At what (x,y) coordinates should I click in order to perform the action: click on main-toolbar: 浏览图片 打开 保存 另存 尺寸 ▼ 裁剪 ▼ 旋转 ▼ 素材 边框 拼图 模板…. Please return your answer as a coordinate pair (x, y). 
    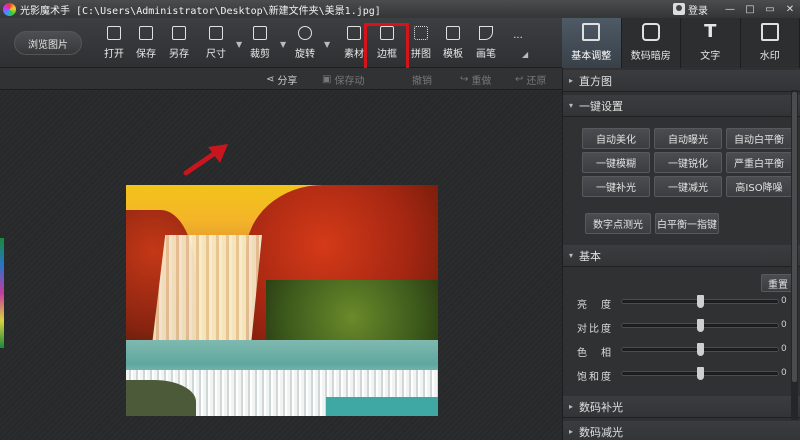
    Looking at the image, I should click on (281, 43).